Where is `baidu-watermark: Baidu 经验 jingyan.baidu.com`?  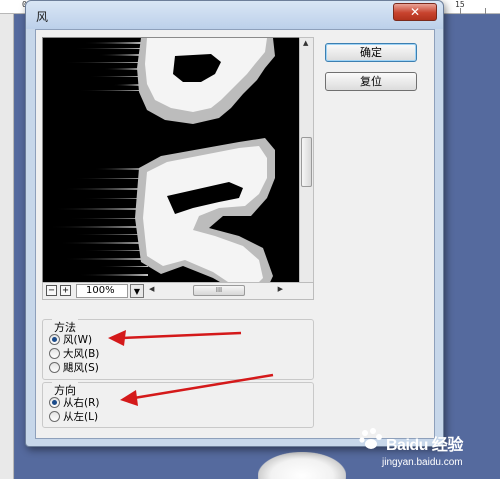 baidu-watermark: Baidu 经验 jingyan.baidu.com is located at coordinates (429, 453).